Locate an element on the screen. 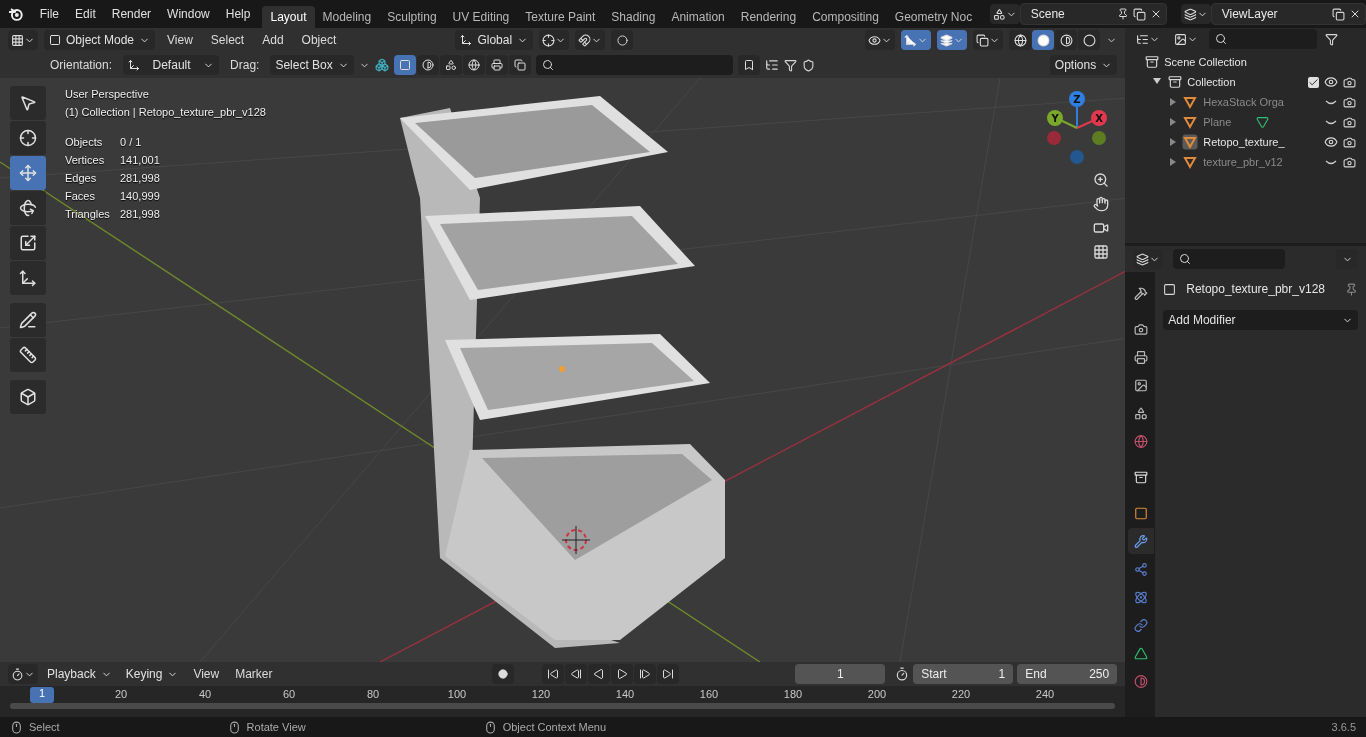  menu-item: Select is located at coordinates (227, 40).